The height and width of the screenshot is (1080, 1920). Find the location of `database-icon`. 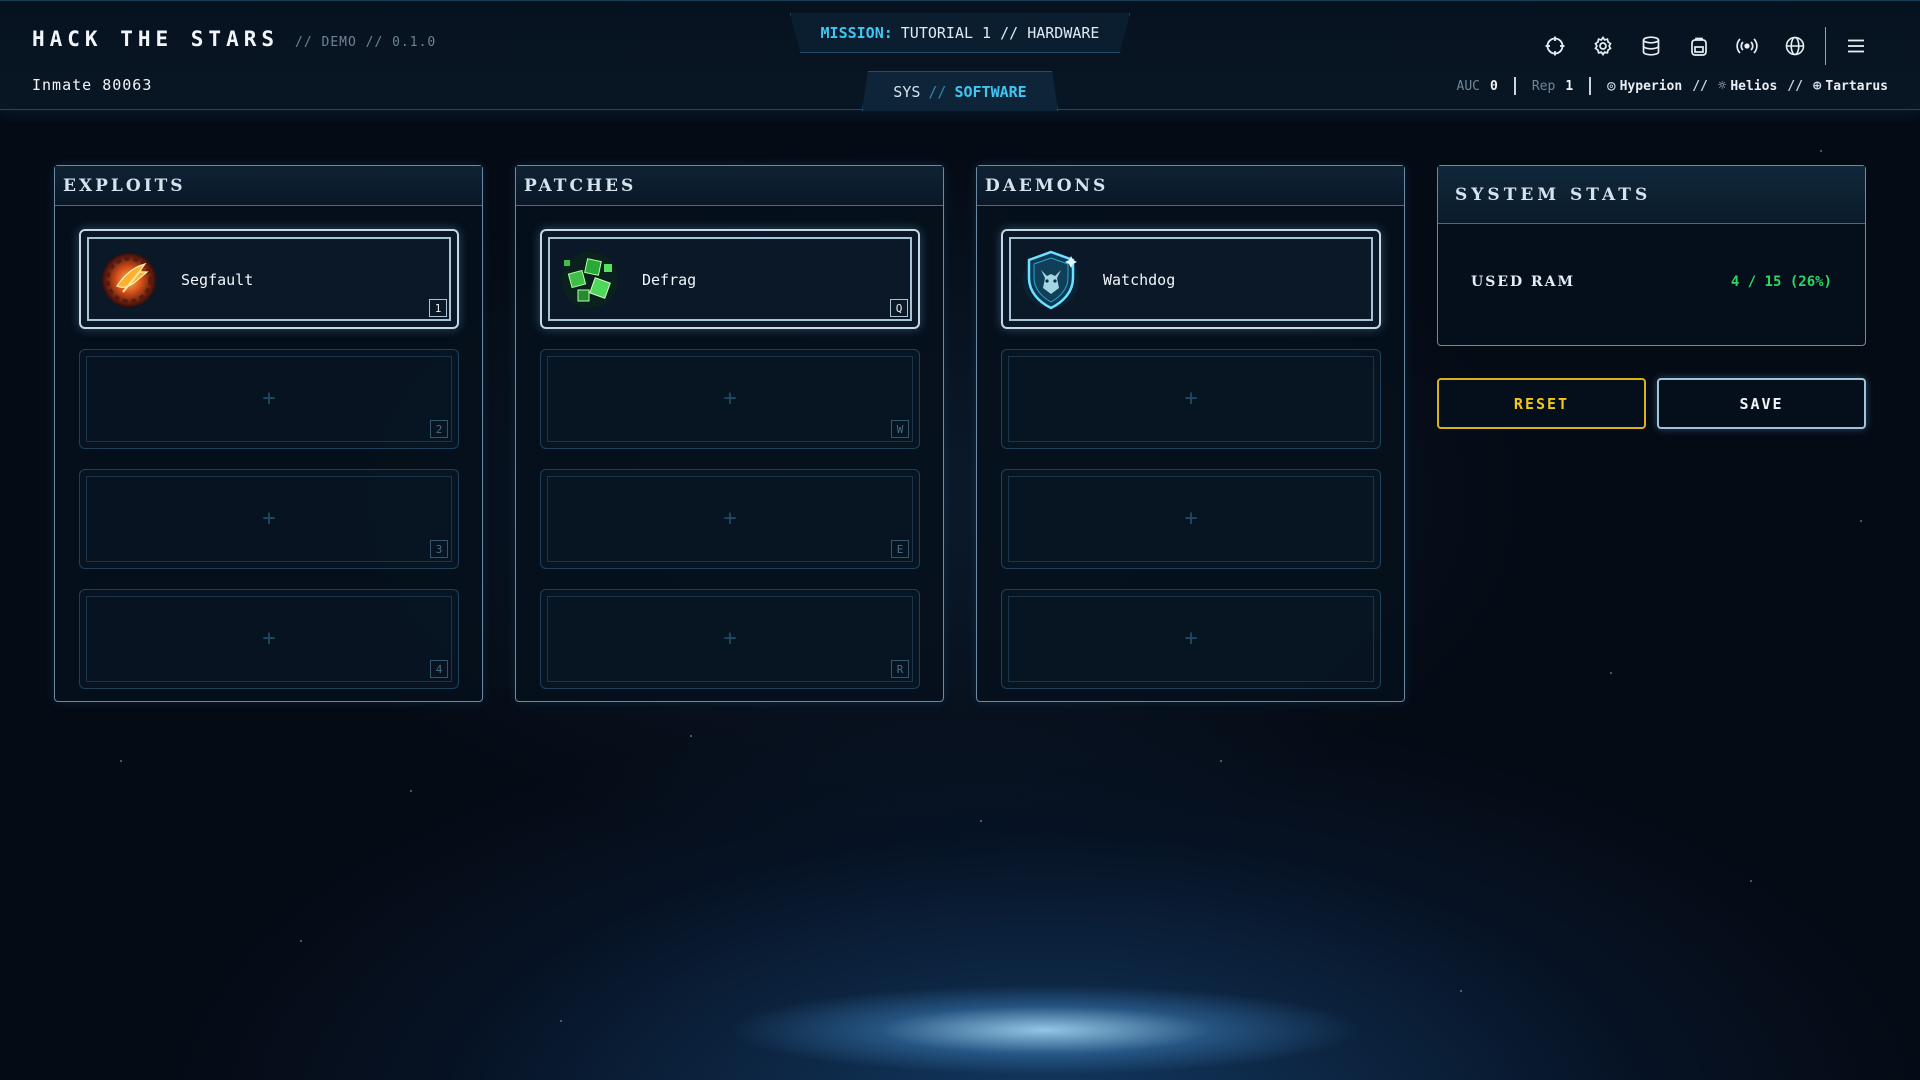

database-icon is located at coordinates (1651, 46).